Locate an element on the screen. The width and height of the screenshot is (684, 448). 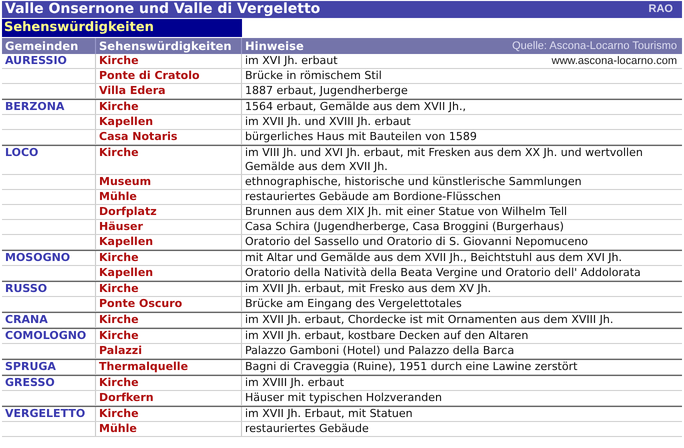
municipality-name: VERGELETTO is located at coordinates (45, 413).